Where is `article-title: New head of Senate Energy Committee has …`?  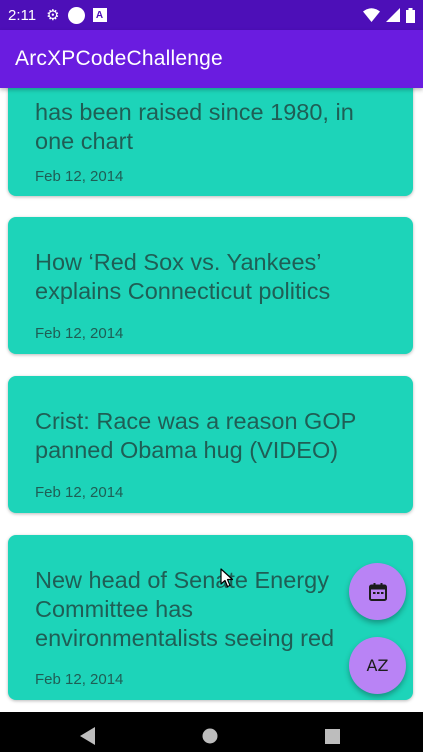 article-title: New head of Senate Energy Committee has … is located at coordinates (185, 609).